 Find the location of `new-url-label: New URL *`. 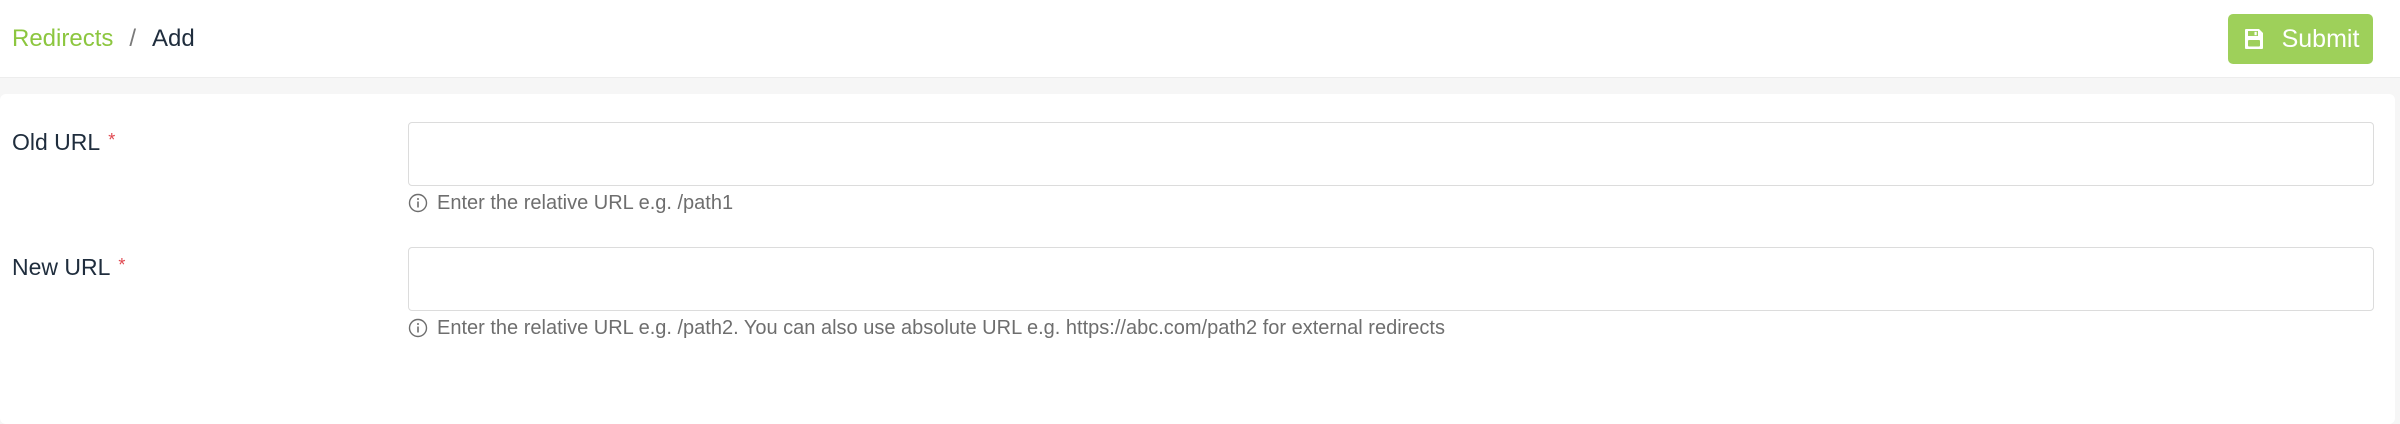

new-url-label: New URL * is located at coordinates (68, 266).